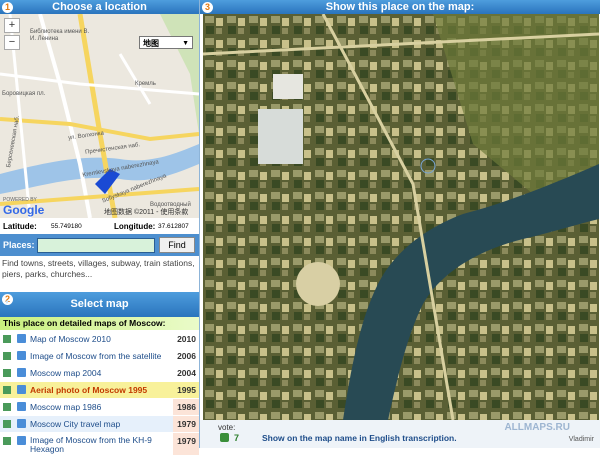 The image size is (600, 456). I want to click on step2-title: Select map, so click(99, 304).